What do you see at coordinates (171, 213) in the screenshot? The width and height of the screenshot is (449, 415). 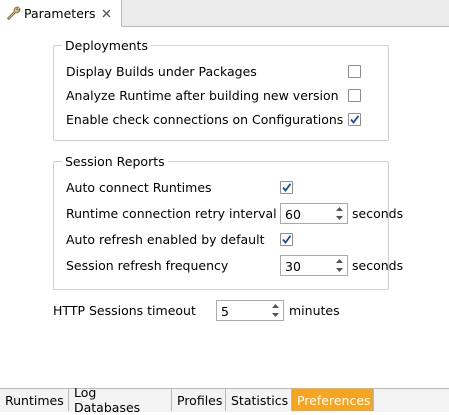 I see `retry-interval-label: Runtime connection retry interval` at bounding box center [171, 213].